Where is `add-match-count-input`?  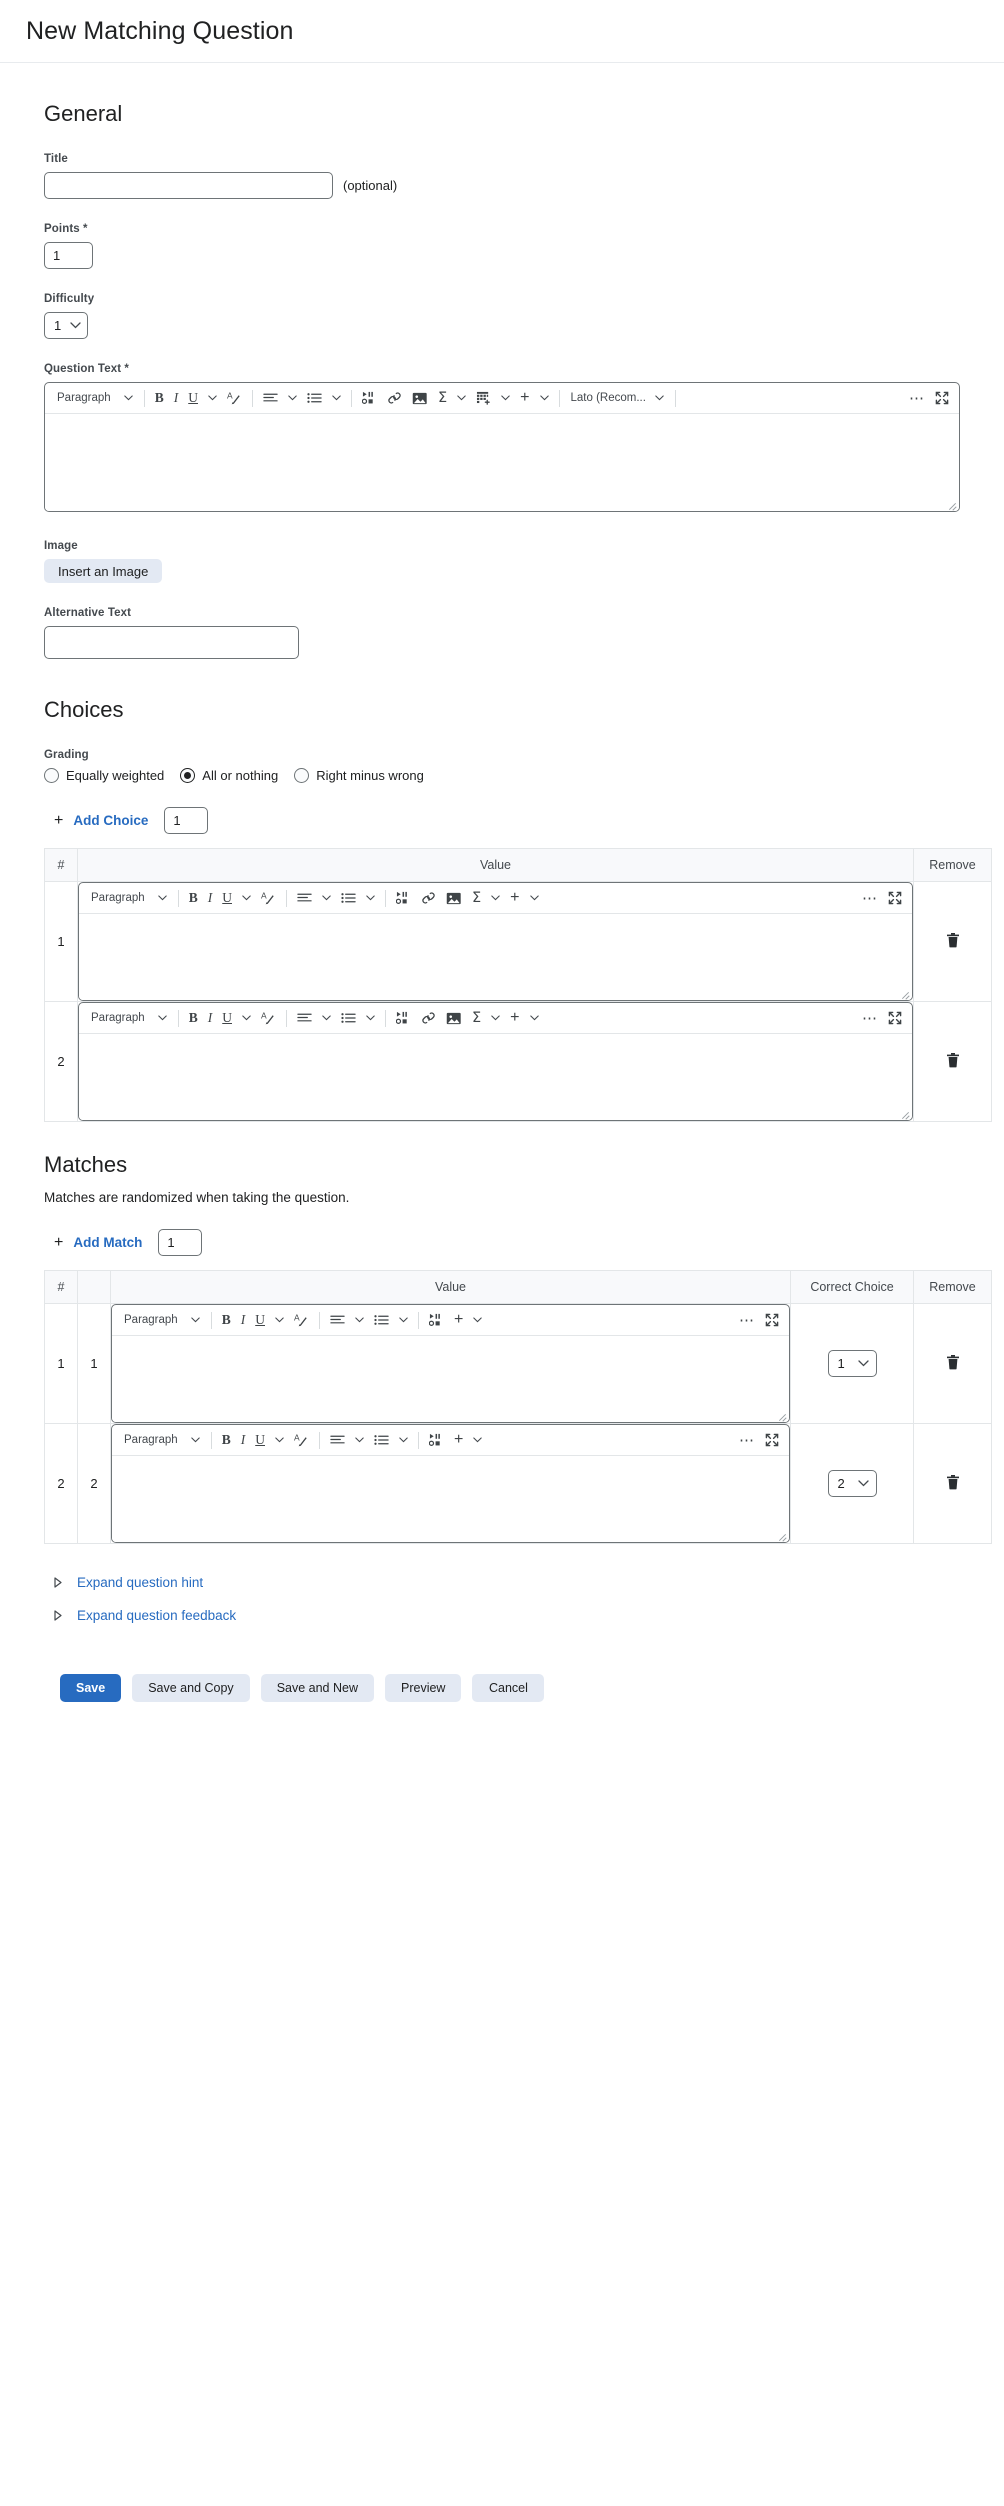 add-match-count-input is located at coordinates (180, 1242).